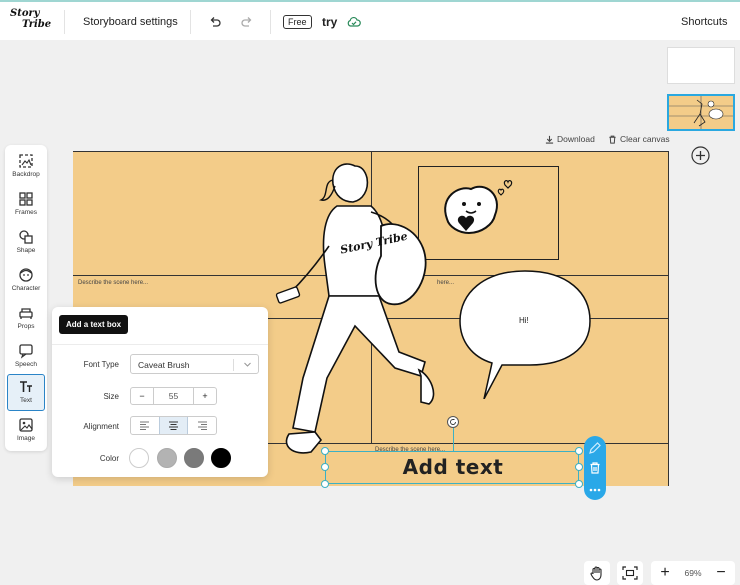 Image resolution: width=740 pixels, height=585 pixels. I want to click on clear-canvas-label: Clear canvas, so click(645, 139).